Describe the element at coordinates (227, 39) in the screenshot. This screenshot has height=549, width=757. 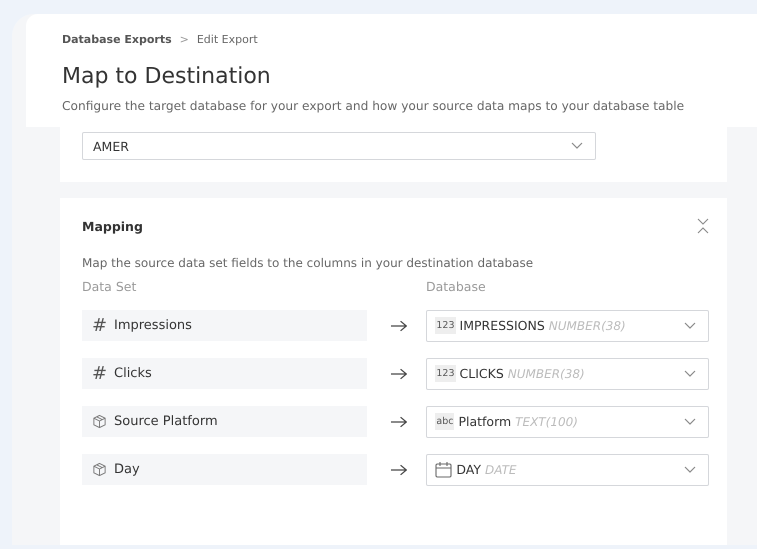
I see `current-page-label: Edit Export` at that location.